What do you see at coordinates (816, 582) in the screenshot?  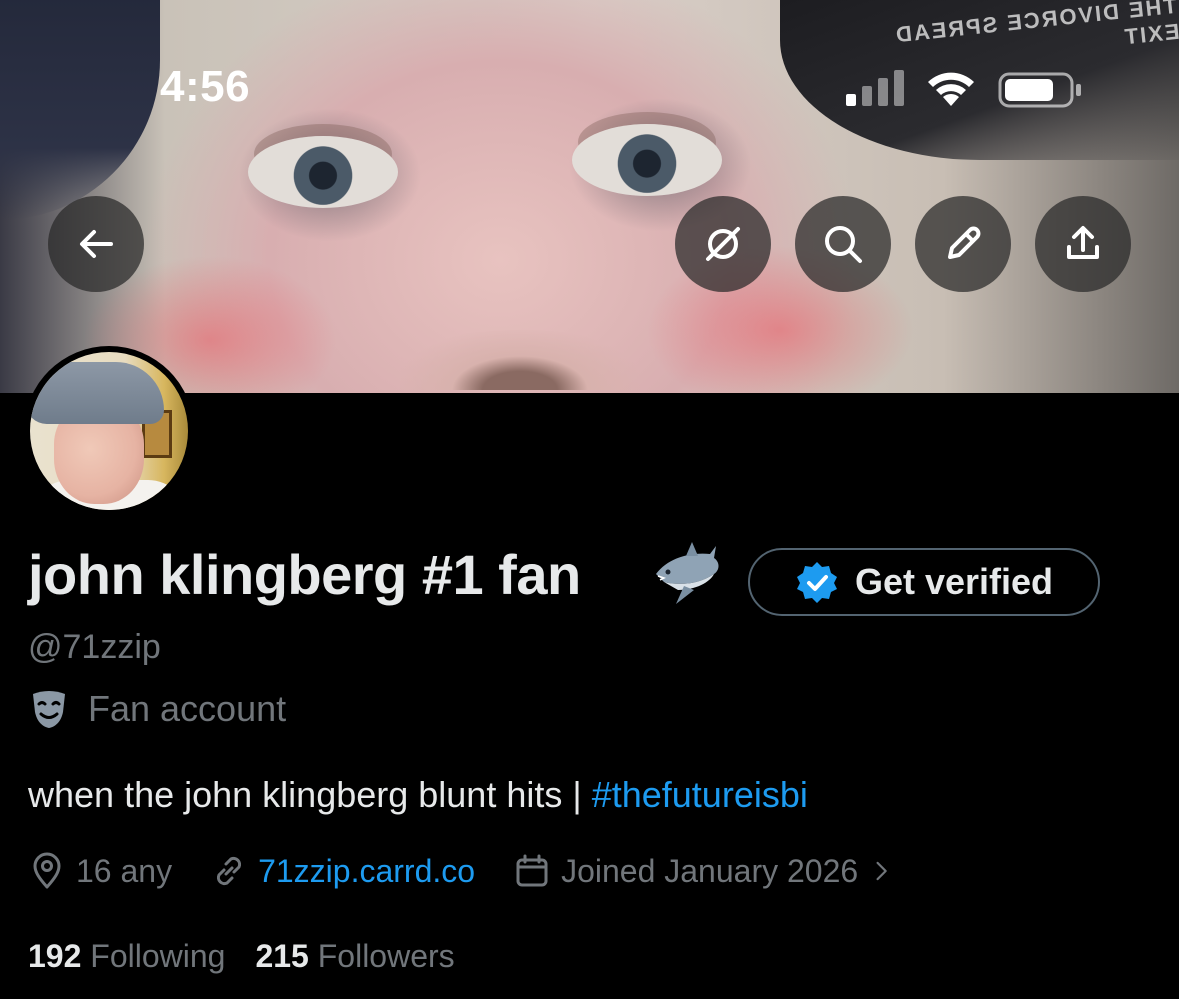 I see `verified-badge-icon` at bounding box center [816, 582].